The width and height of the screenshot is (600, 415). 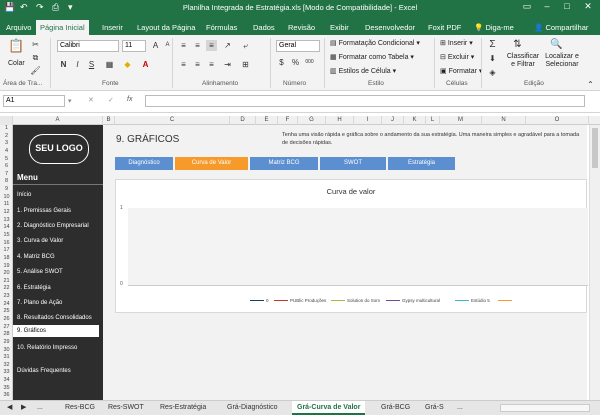 I want to click on row-header: 26, so click(x=6, y=320).